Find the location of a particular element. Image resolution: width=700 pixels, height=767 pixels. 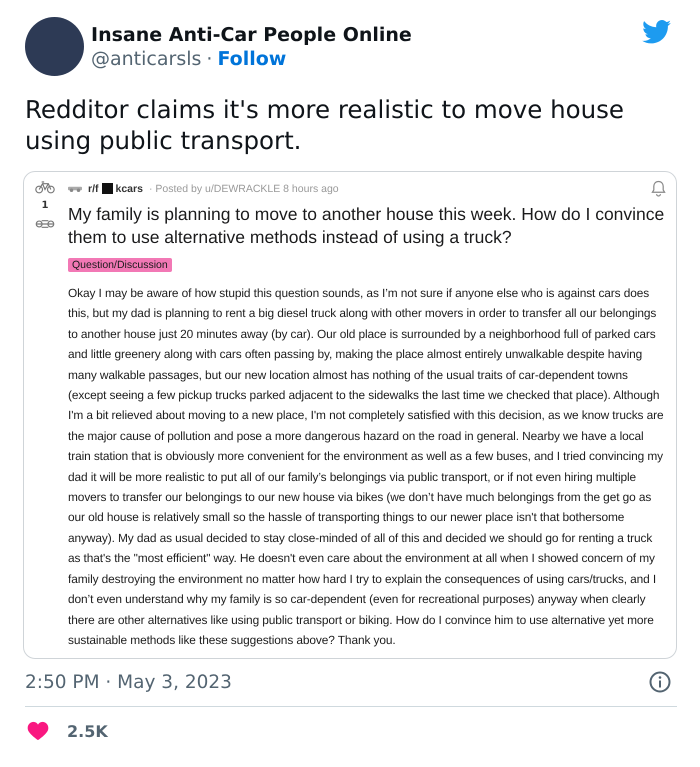

subreddit-icon is located at coordinates (75, 188).